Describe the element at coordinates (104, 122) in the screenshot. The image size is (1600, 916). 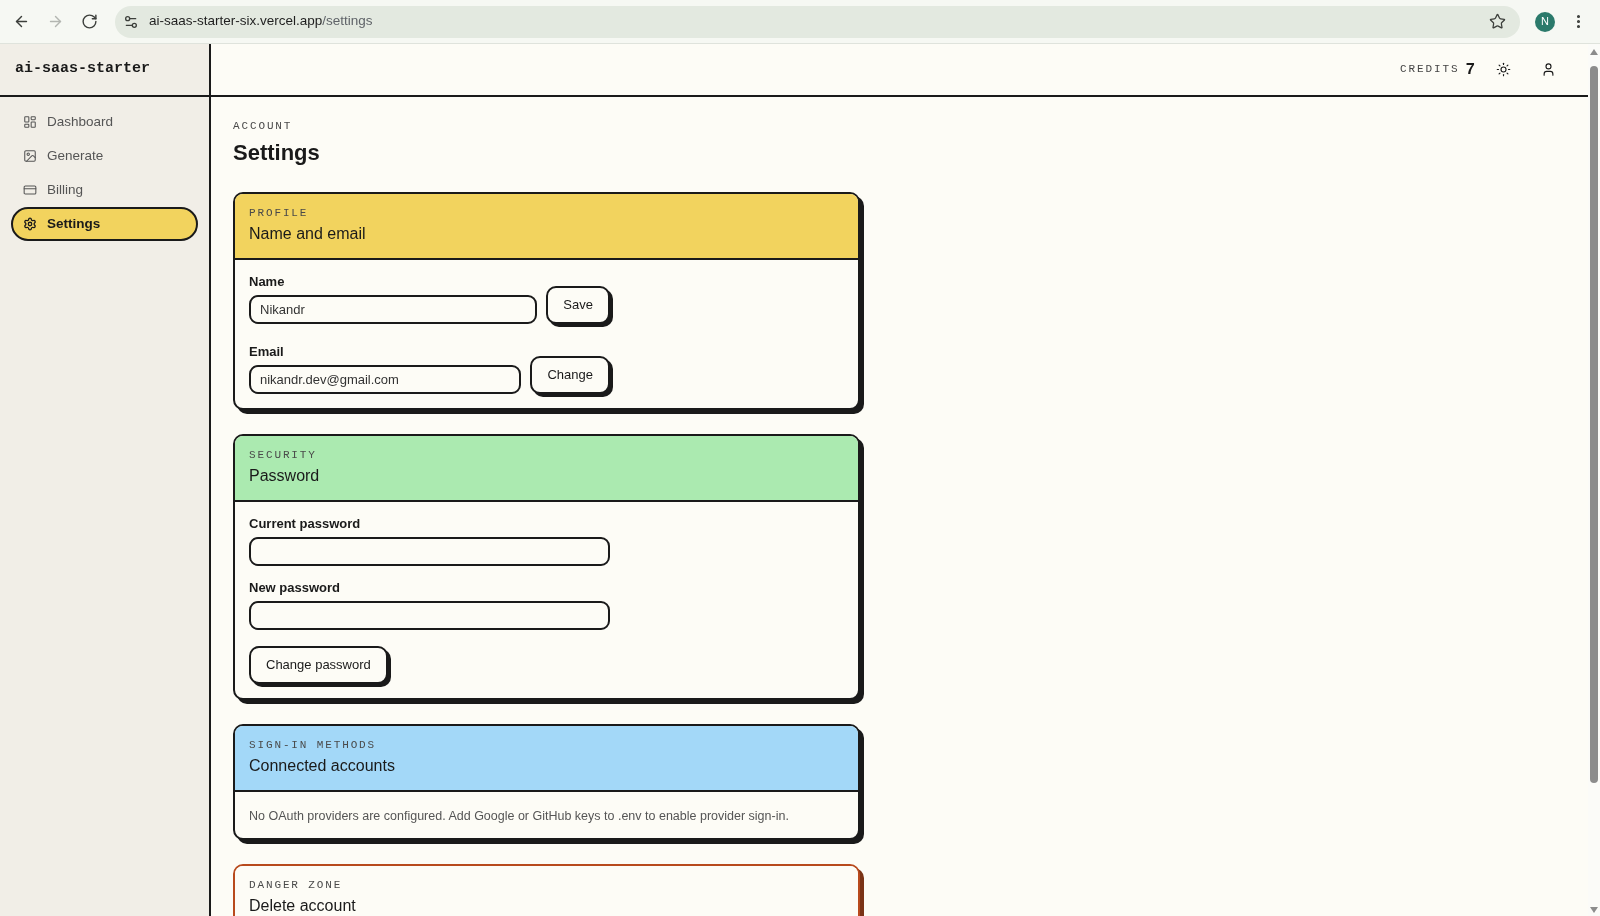
I see `sidebar-nav-item: Dashboard` at that location.